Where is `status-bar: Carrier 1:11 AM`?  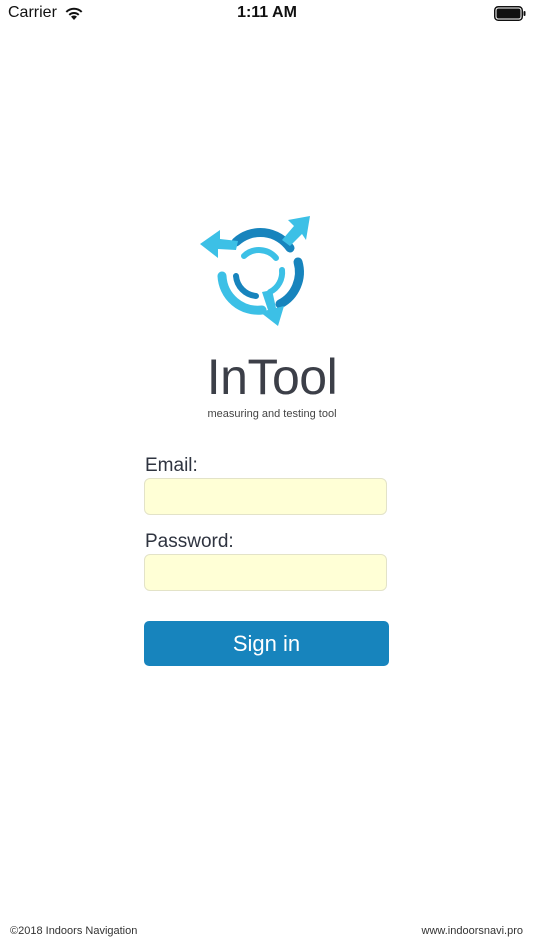 status-bar: Carrier 1:11 AM is located at coordinates (267, 14).